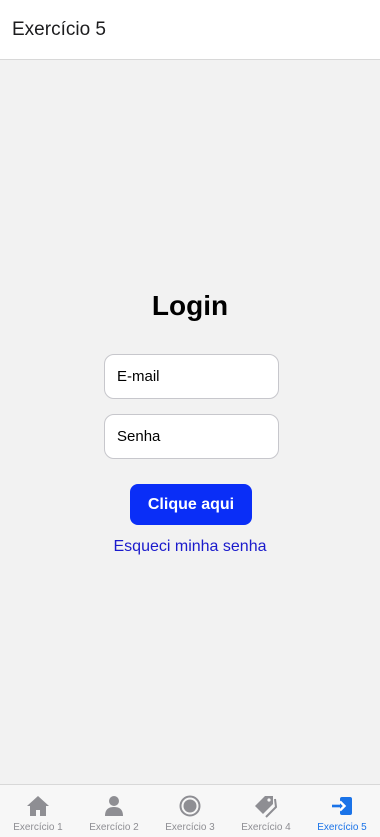 The width and height of the screenshot is (380, 837). I want to click on tab-label: Exercício 4, so click(266, 827).